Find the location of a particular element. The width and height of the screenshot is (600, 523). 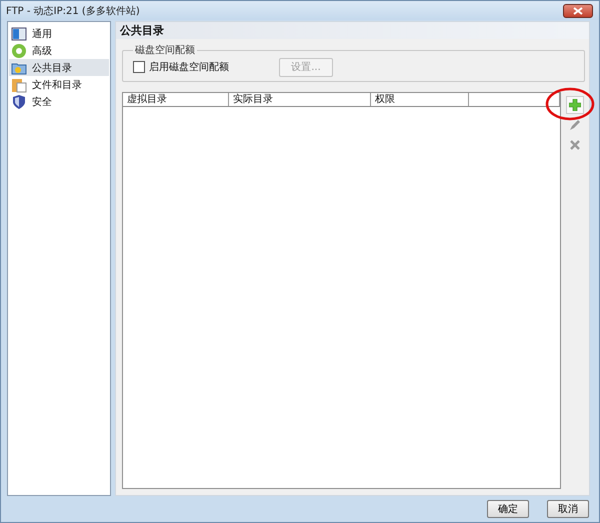

quota-checkbox: 启用磁盘空间配额 is located at coordinates (181, 67).